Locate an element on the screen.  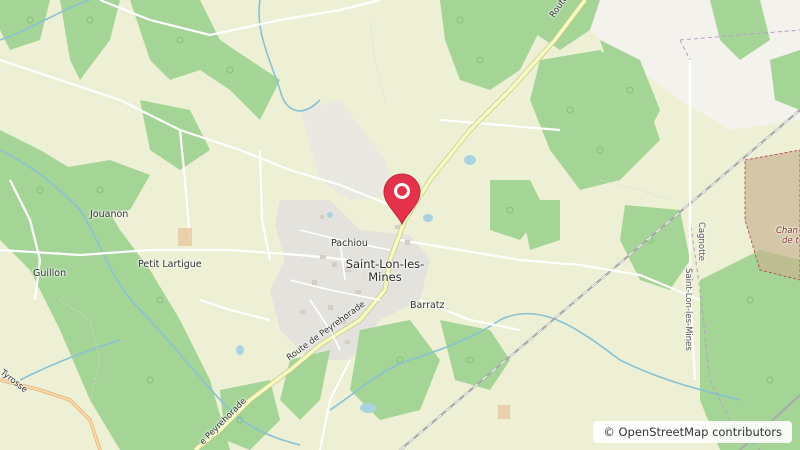
forest-label-line2: de t is located at coordinates (790, 241).